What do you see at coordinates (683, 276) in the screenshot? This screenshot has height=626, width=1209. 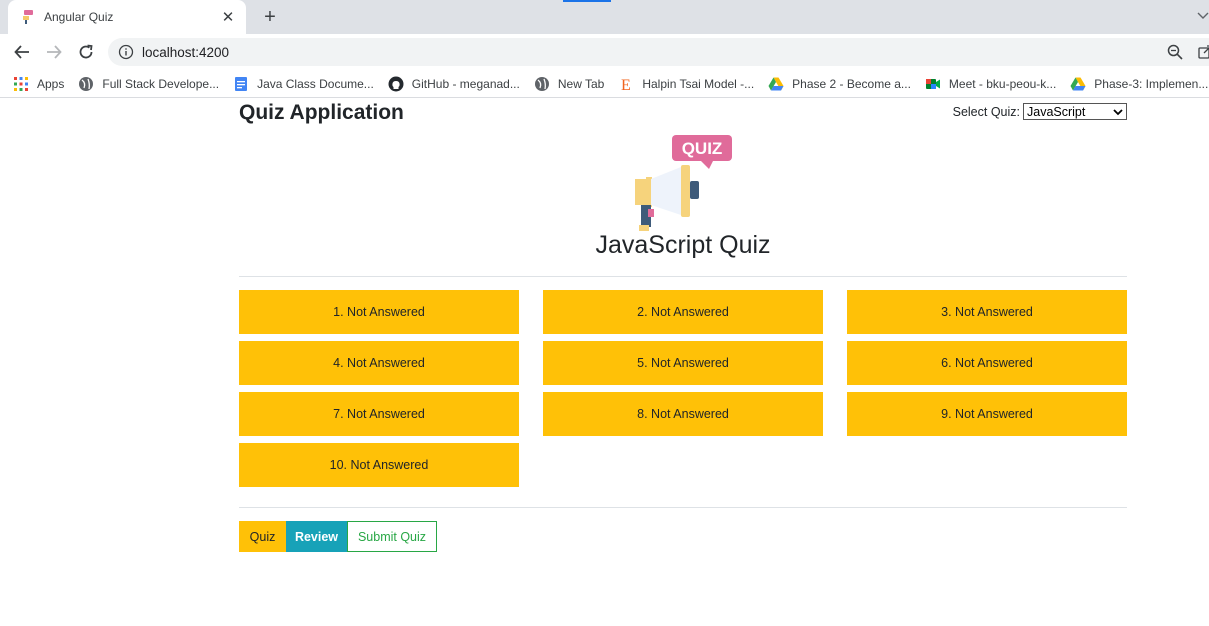 I see `divider-top` at bounding box center [683, 276].